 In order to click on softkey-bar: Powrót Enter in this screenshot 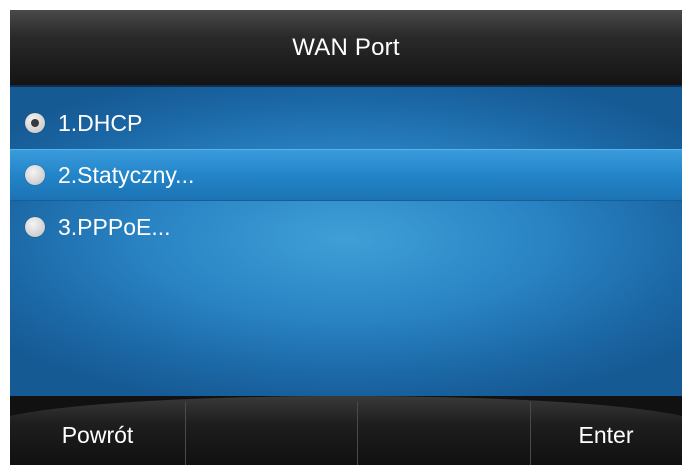, I will do `click(346, 430)`.